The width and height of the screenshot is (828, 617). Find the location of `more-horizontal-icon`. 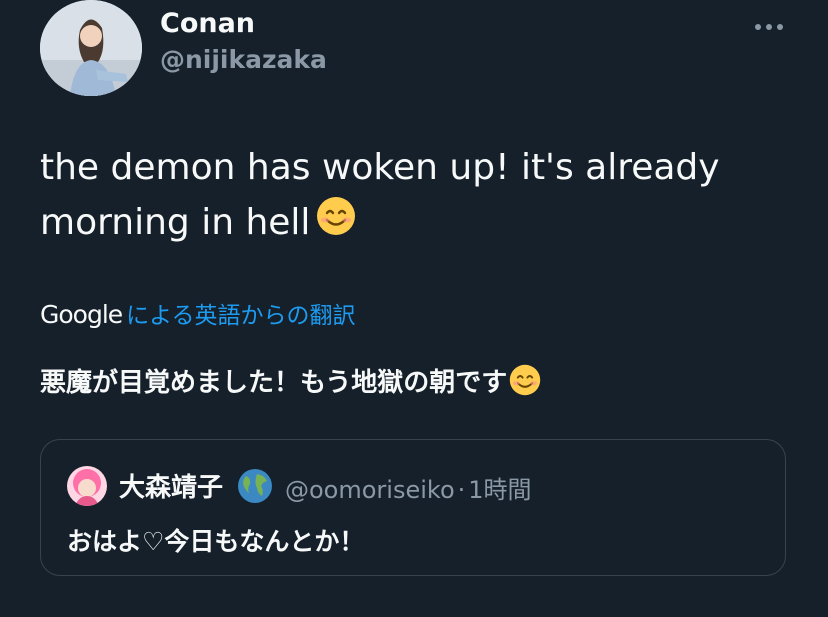

more-horizontal-icon is located at coordinates (769, 27).